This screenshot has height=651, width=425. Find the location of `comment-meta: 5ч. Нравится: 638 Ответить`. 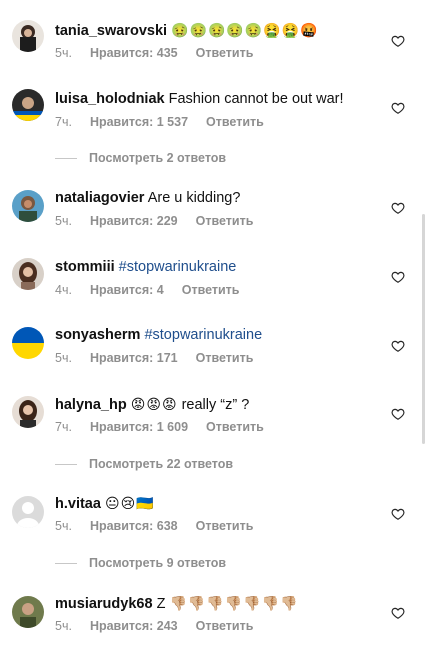

comment-meta: 5ч. Нравится: 638 Ответить is located at coordinates (163, 526).